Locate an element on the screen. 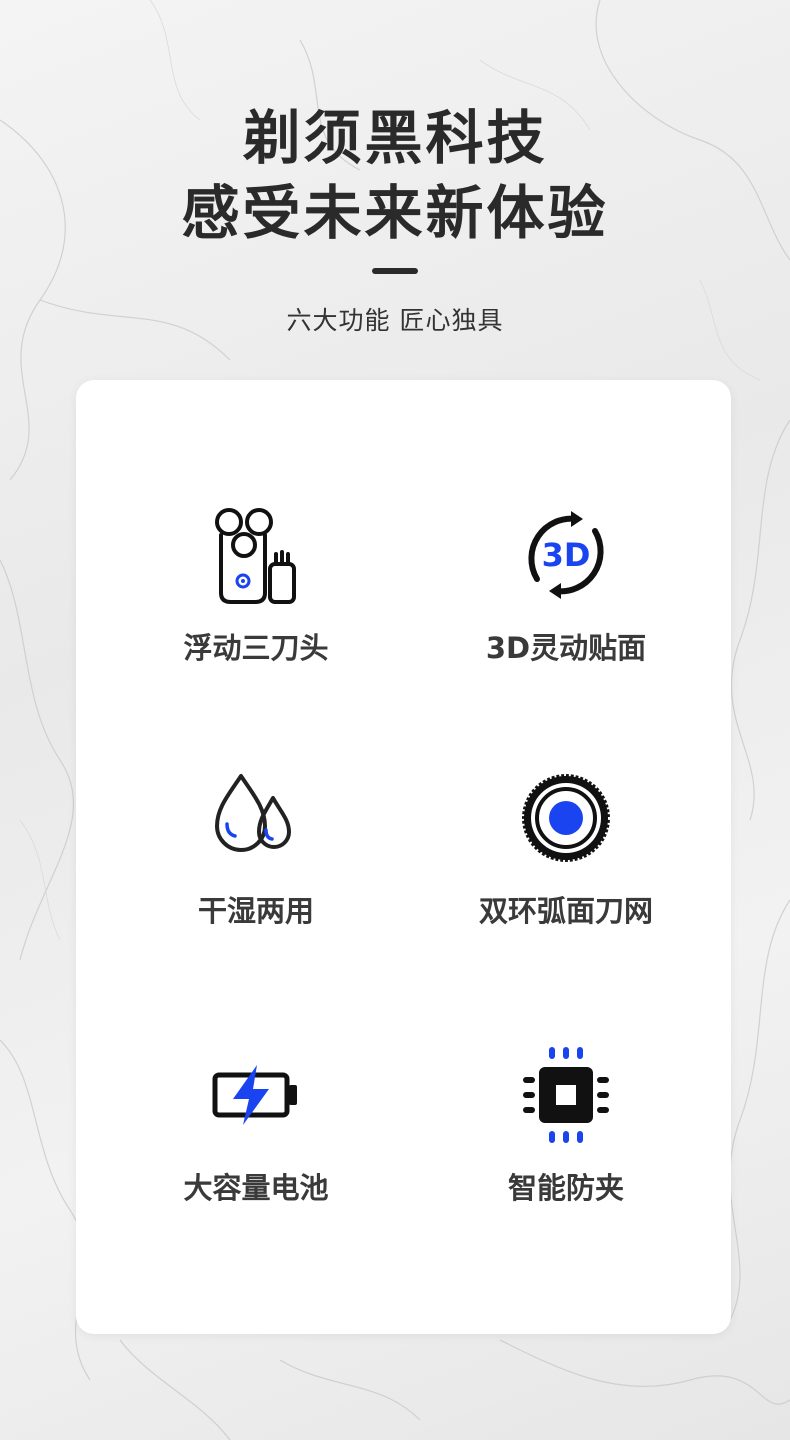  headline-line-2: 感受未来新体验 is located at coordinates (395, 213).